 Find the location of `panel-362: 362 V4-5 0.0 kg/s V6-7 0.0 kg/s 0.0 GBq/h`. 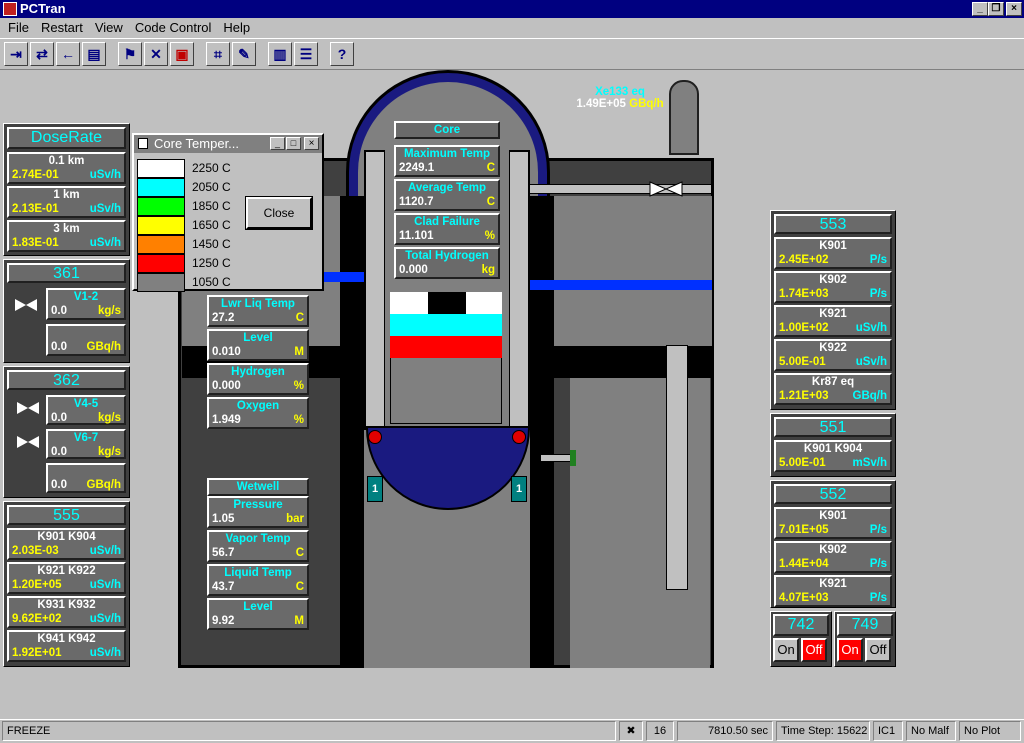

panel-362: 362 V4-5 0.0 kg/s V6-7 0.0 kg/s 0.0 GBq/h is located at coordinates (66, 432).